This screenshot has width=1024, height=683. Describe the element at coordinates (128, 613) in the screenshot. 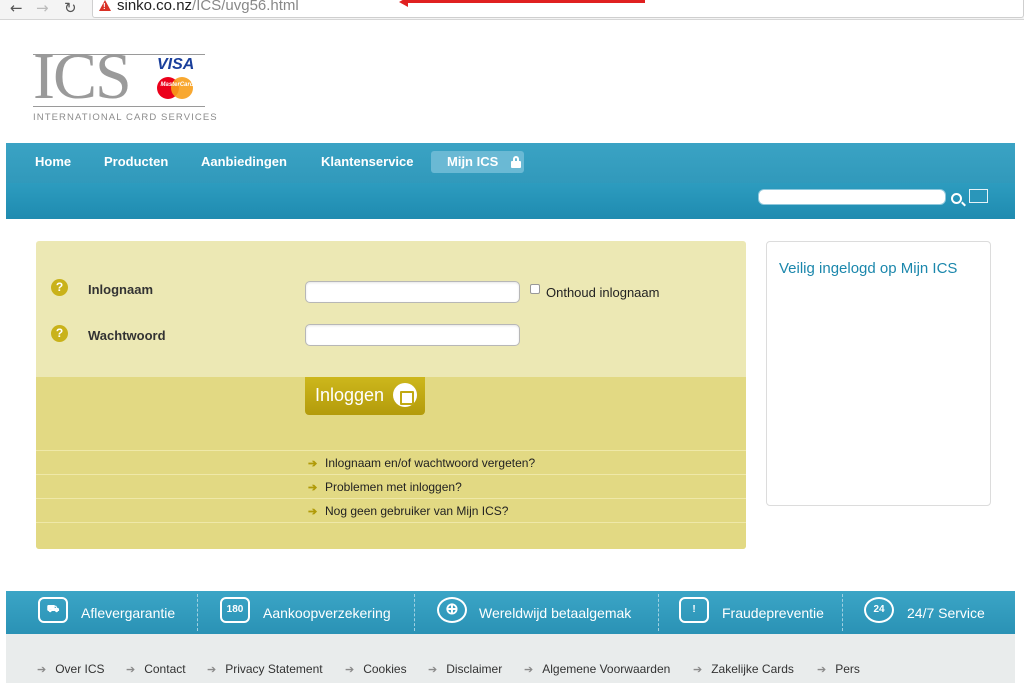

I see `feature-label: Aflevergarantie` at that location.